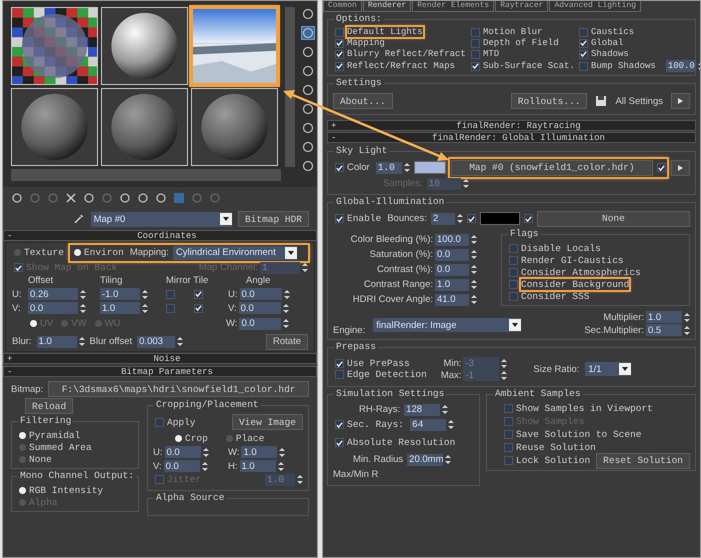  I want to click on number-field: 64, so click(428, 424).